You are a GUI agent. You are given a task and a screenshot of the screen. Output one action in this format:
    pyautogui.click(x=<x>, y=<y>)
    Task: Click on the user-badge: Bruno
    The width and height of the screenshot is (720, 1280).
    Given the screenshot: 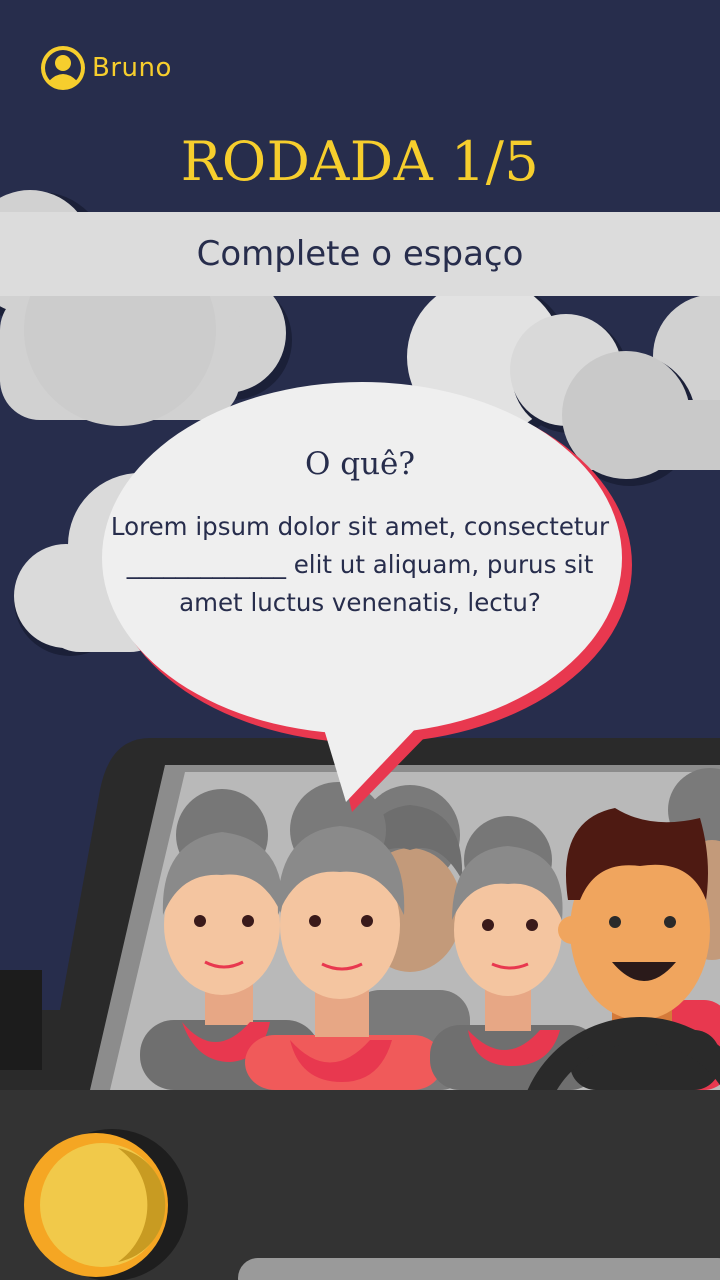 What is the action you would take?
    pyautogui.click(x=106, y=68)
    